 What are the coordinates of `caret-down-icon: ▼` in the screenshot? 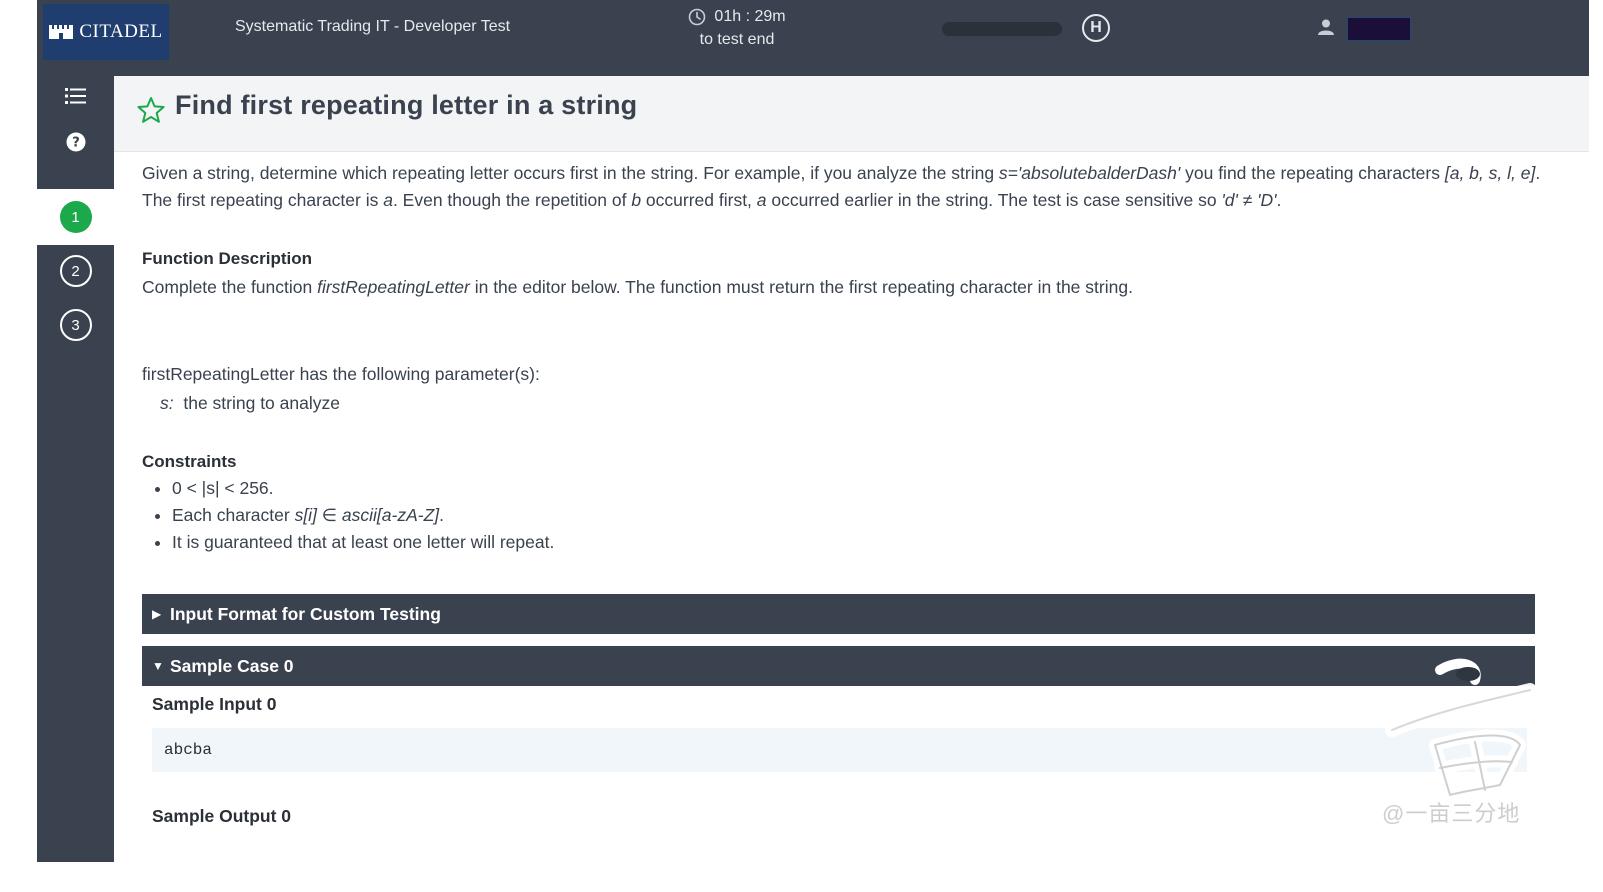 It's located at (158, 666).